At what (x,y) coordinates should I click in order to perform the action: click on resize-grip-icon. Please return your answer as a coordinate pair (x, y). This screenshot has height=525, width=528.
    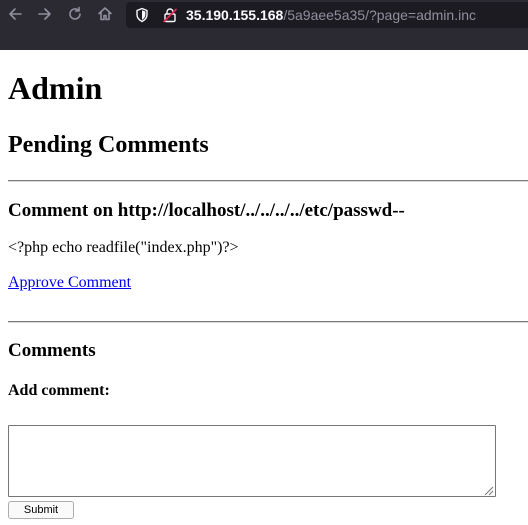
    Looking at the image, I should click on (488, 489).